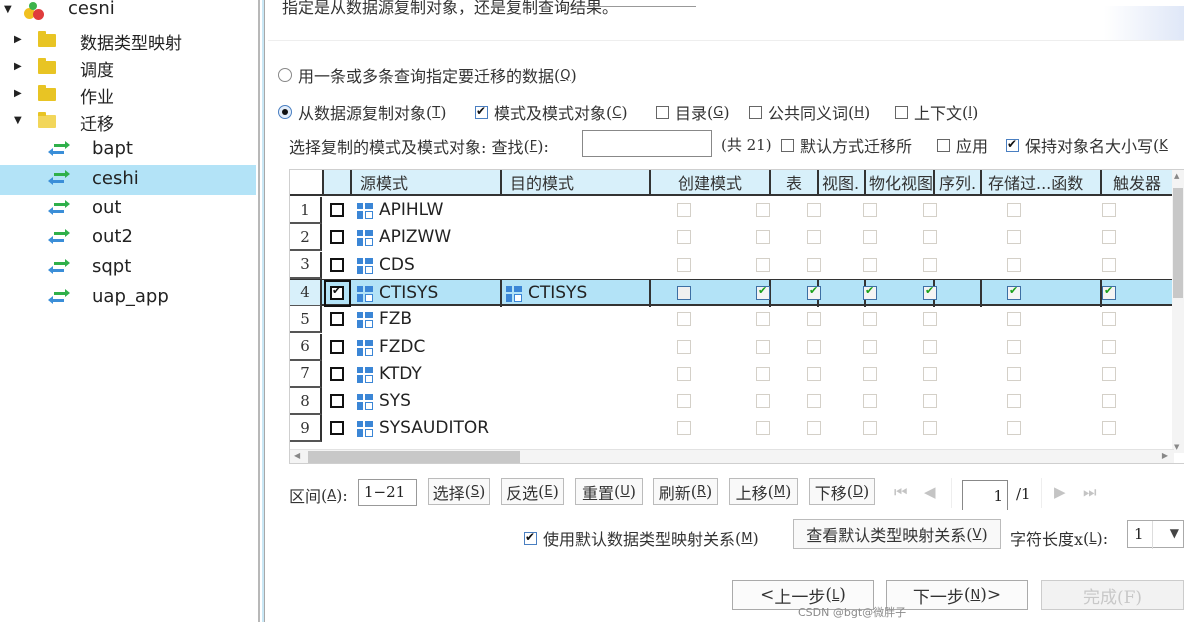  I want to click on select-button: 选择(S), so click(459, 491).